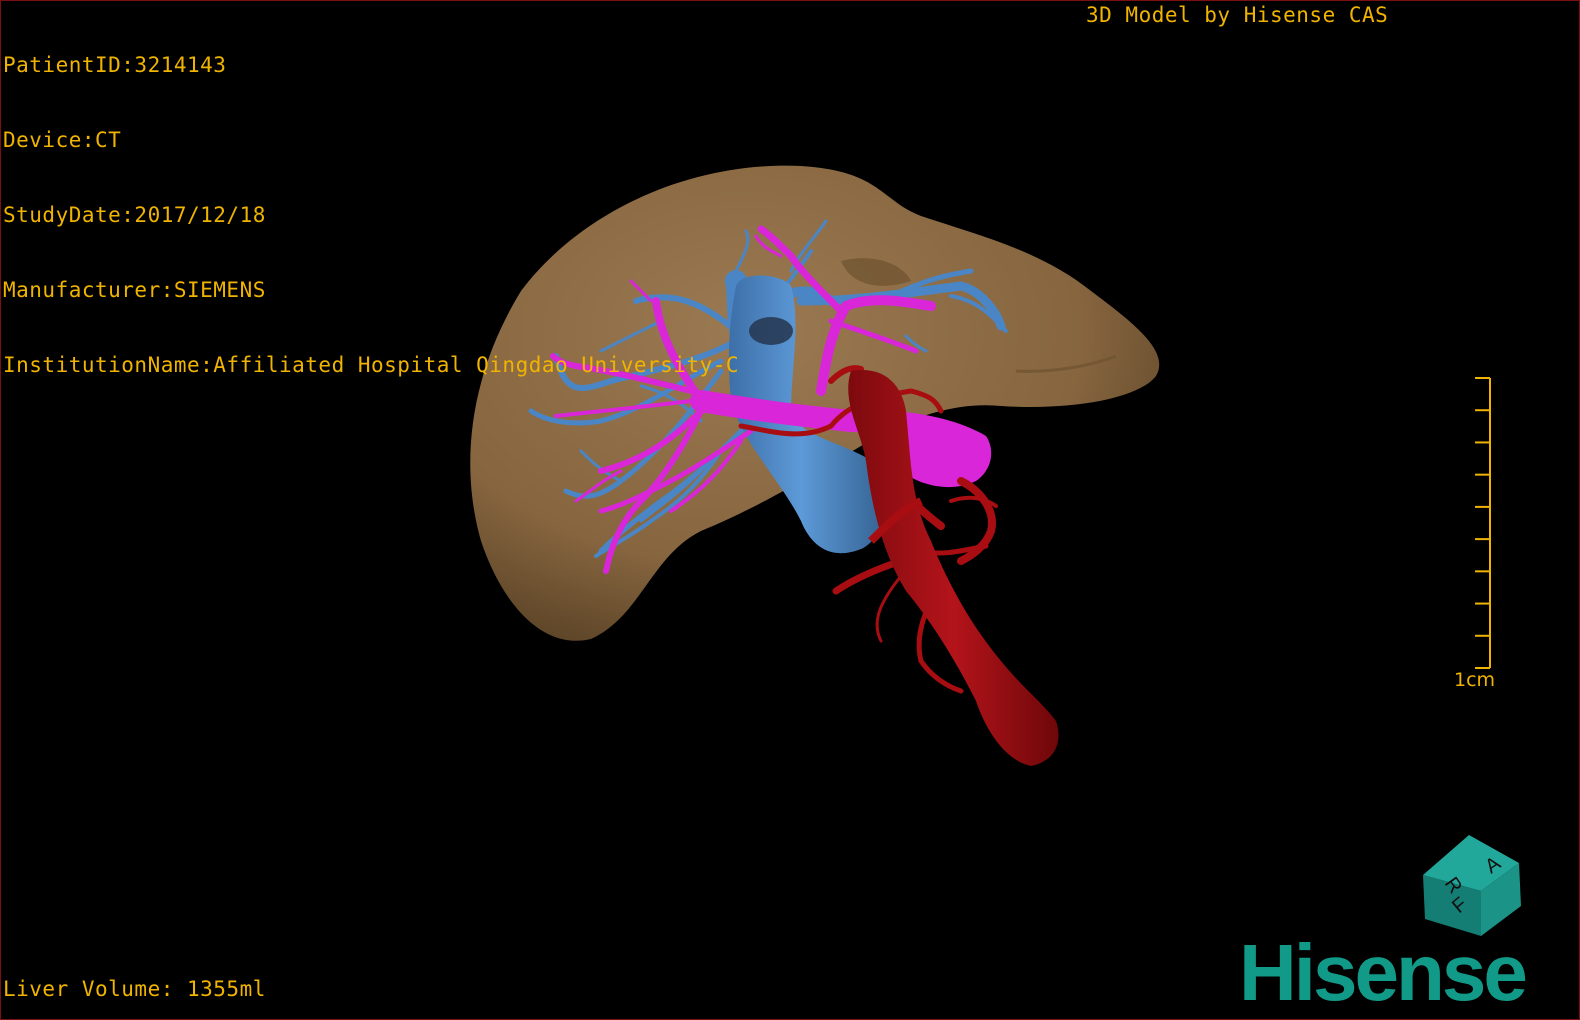 This screenshot has height=1020, width=1580. What do you see at coordinates (134, 215) in the screenshot?
I see `study-date: StudyDate:2017/12/18` at bounding box center [134, 215].